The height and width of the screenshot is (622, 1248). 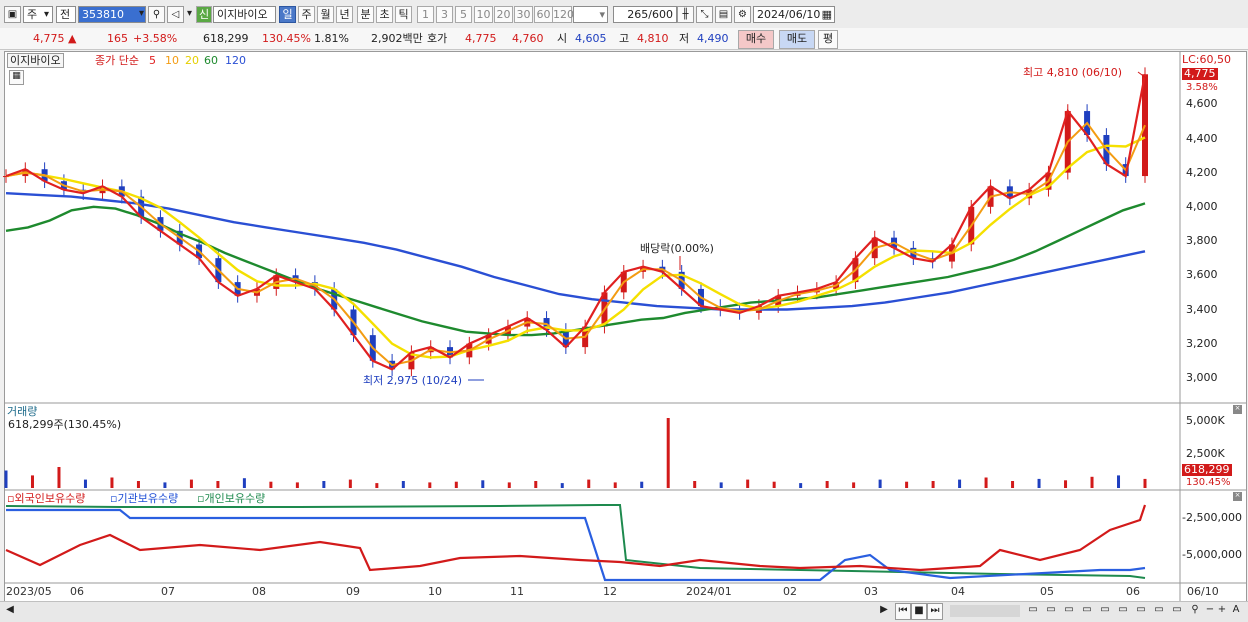 I want to click on x-tick: 09, so click(x=353, y=591).